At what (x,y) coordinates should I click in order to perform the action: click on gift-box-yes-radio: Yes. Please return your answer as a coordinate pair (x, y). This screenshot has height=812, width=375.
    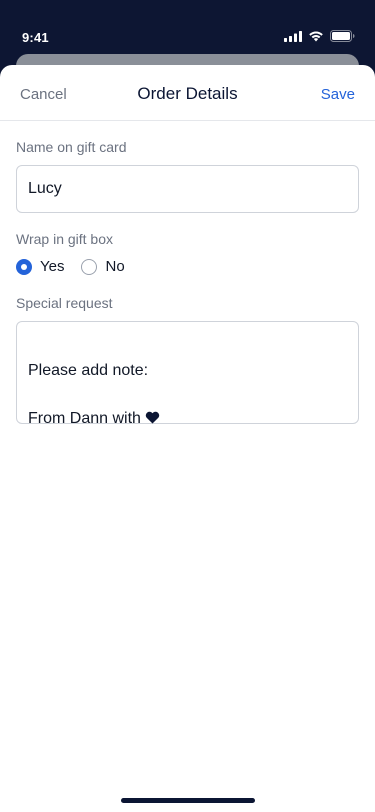
    Looking at the image, I should click on (40, 266).